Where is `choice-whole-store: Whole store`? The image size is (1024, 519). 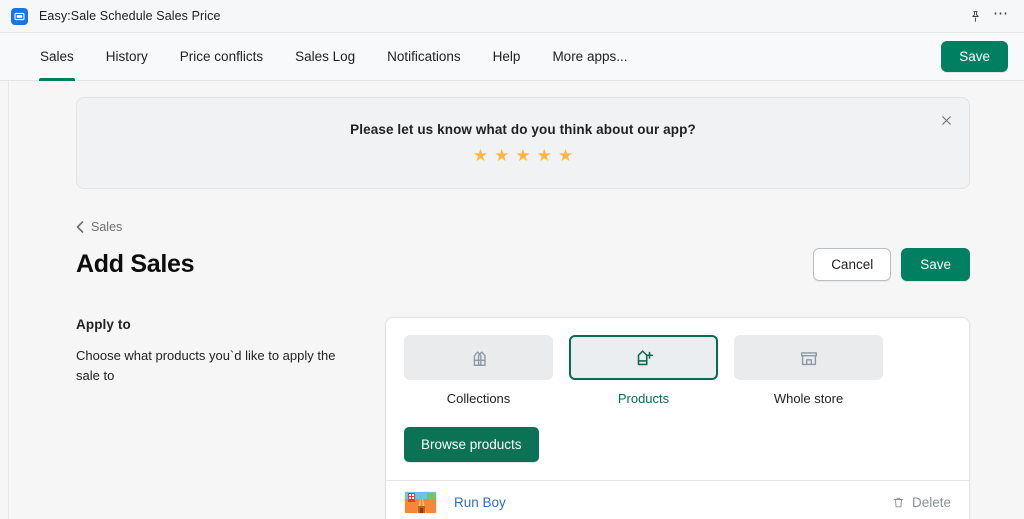
choice-whole-store: Whole store is located at coordinates (808, 370).